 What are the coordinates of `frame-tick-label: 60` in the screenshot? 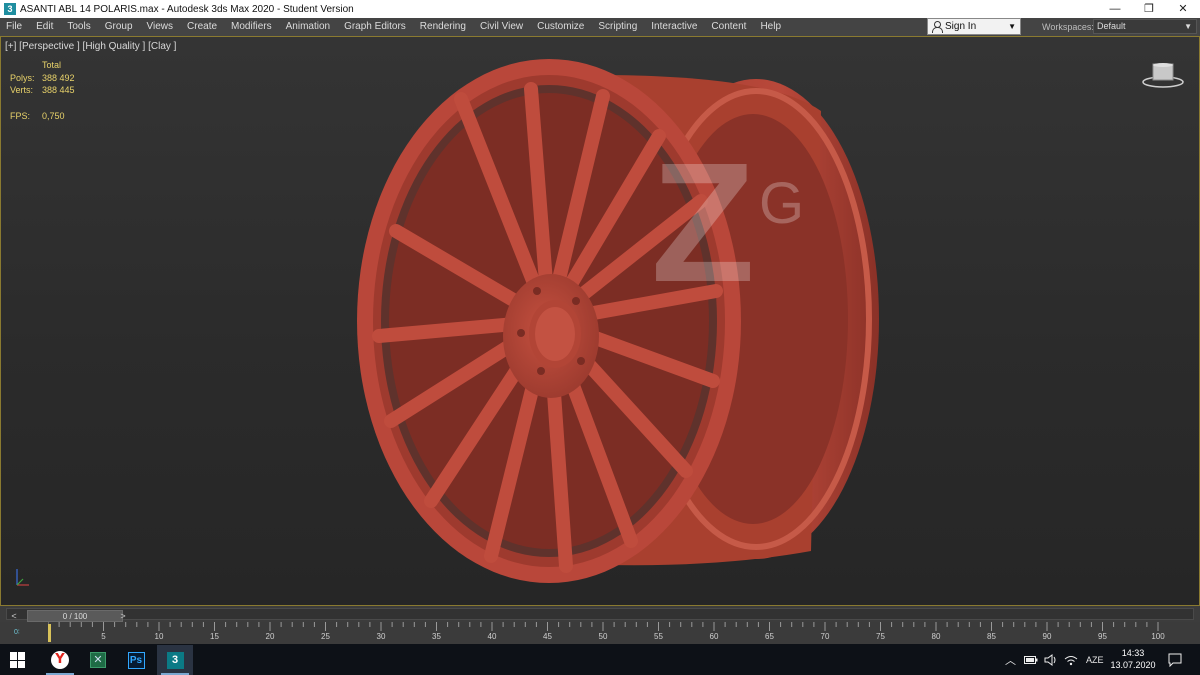 It's located at (714, 636).